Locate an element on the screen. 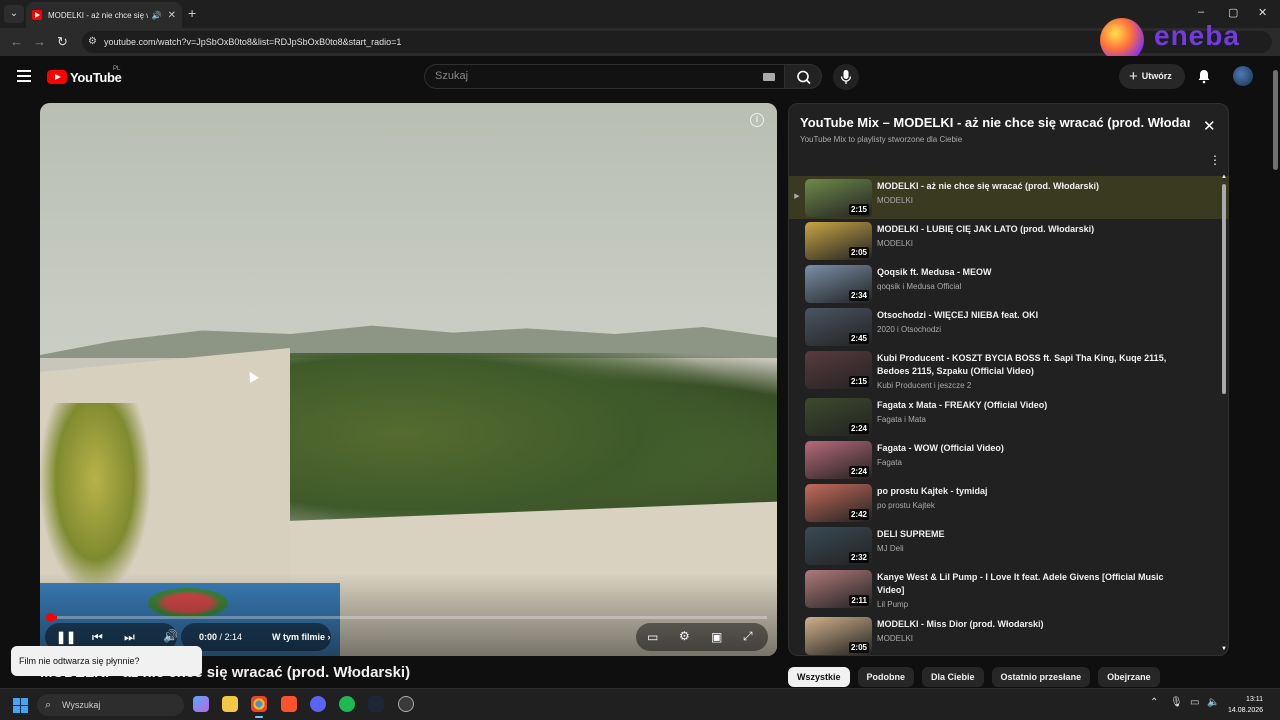  taskbar-clock: 13:11 14.08.2026 is located at coordinates (1245, 705).